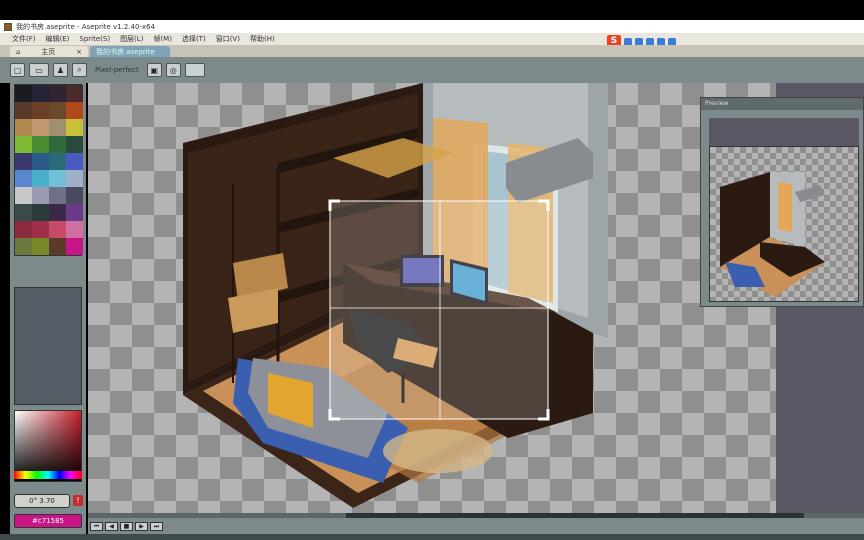 The image size is (864, 540). What do you see at coordinates (48, 346) in the screenshot?
I see `palette-empty-area` at bounding box center [48, 346].